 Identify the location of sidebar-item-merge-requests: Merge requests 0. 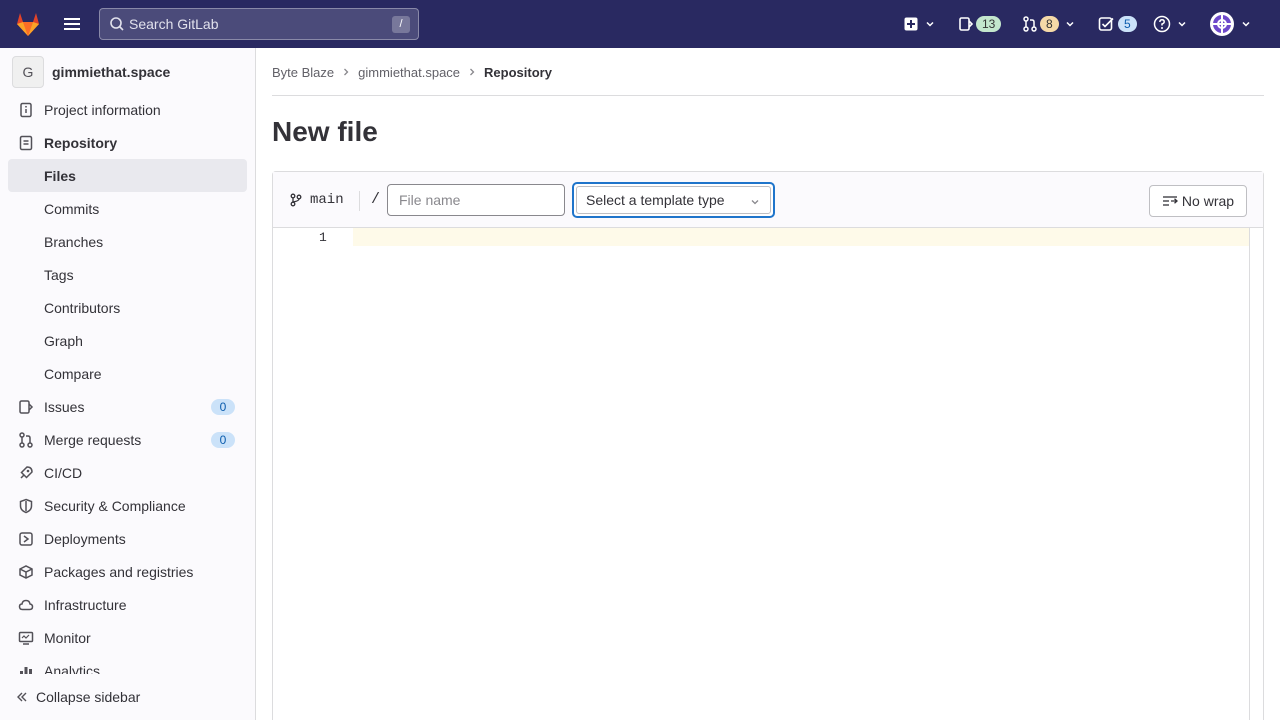
(127, 439).